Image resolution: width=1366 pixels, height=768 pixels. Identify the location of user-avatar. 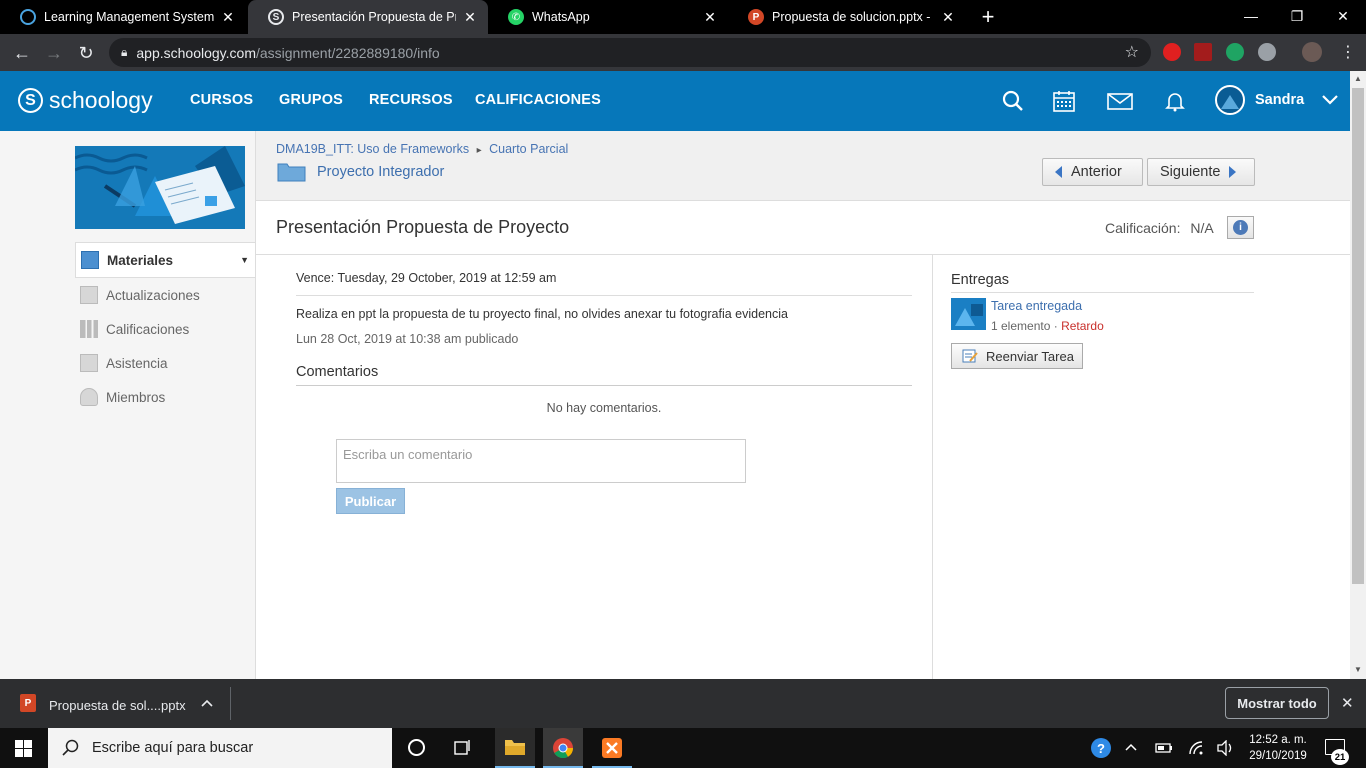
(1230, 100).